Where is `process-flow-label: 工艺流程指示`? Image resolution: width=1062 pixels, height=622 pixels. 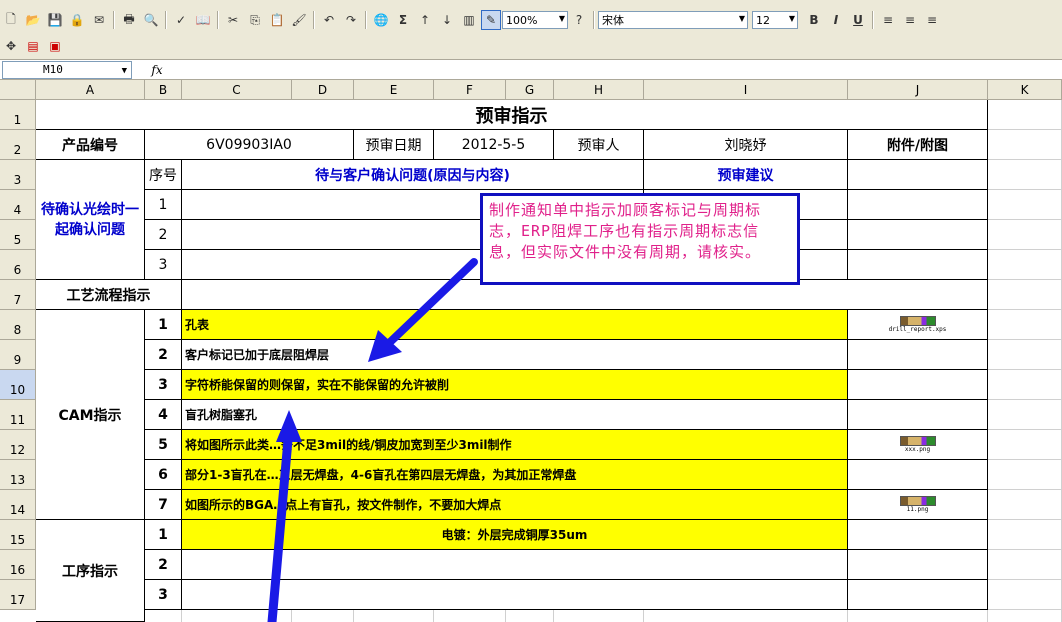
process-flow-label: 工艺流程指示 is located at coordinates (109, 295).